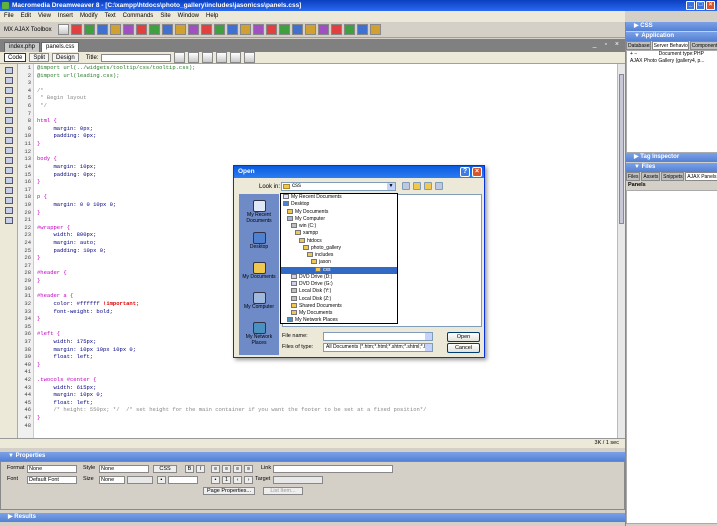 The width and height of the screenshot is (717, 526). What do you see at coordinates (215, 469) in the screenshot?
I see `align-left-icon: ≡` at bounding box center [215, 469].